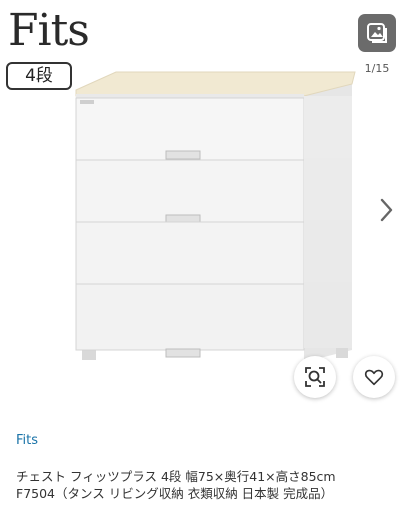 Image resolution: width=409 pixels, height=512 pixels. I want to click on like-button, so click(374, 377).